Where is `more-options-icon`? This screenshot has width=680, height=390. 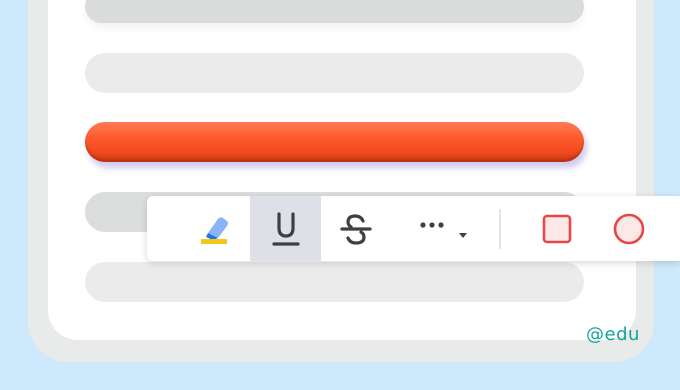
more-options-icon is located at coordinates (443, 229).